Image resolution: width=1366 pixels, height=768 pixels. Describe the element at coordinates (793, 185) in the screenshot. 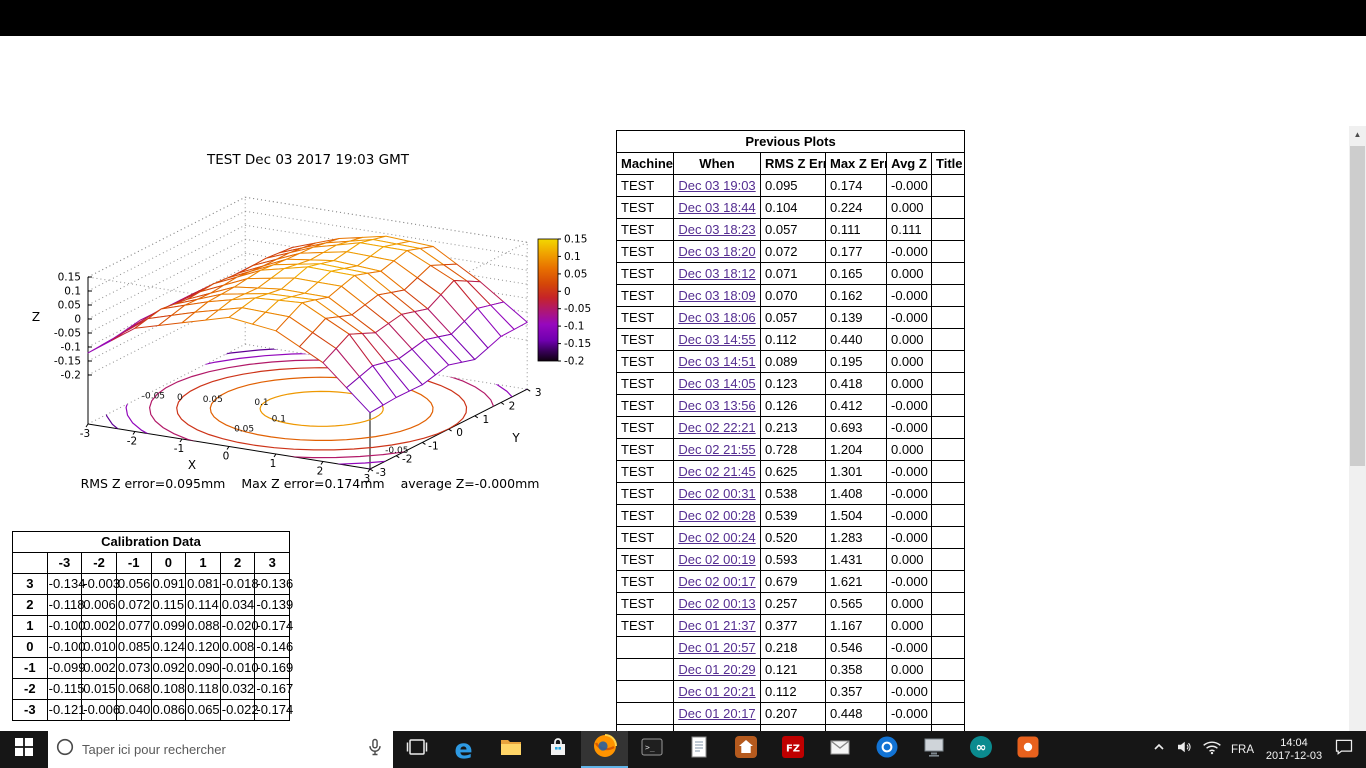

I see `cell-rms: 0.095` at that location.